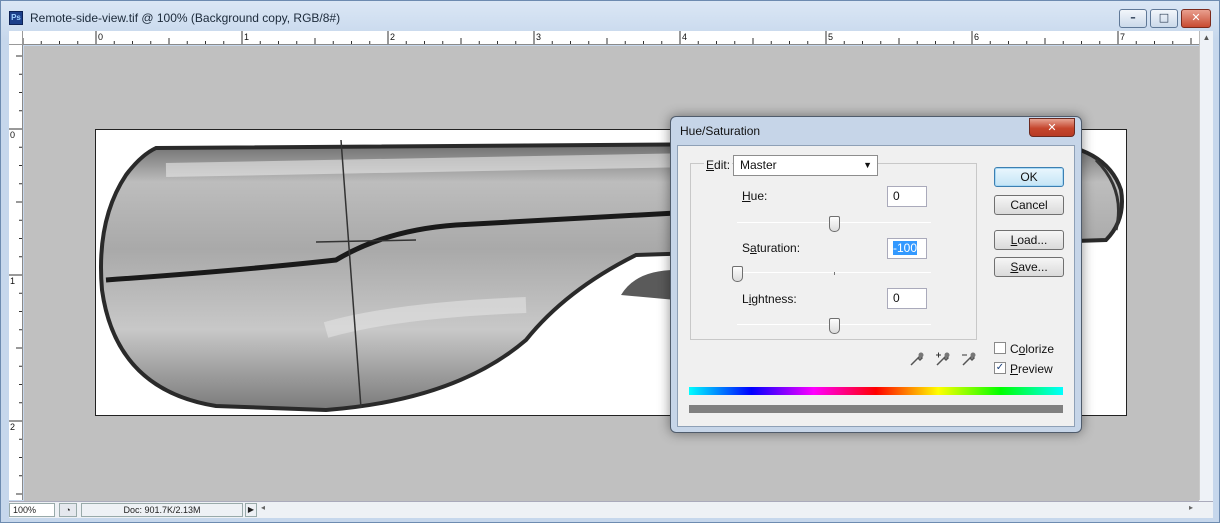 This screenshot has height=523, width=1220. Describe the element at coordinates (263, 507) in the screenshot. I see `scroll-left-arrow: ◂` at that location.